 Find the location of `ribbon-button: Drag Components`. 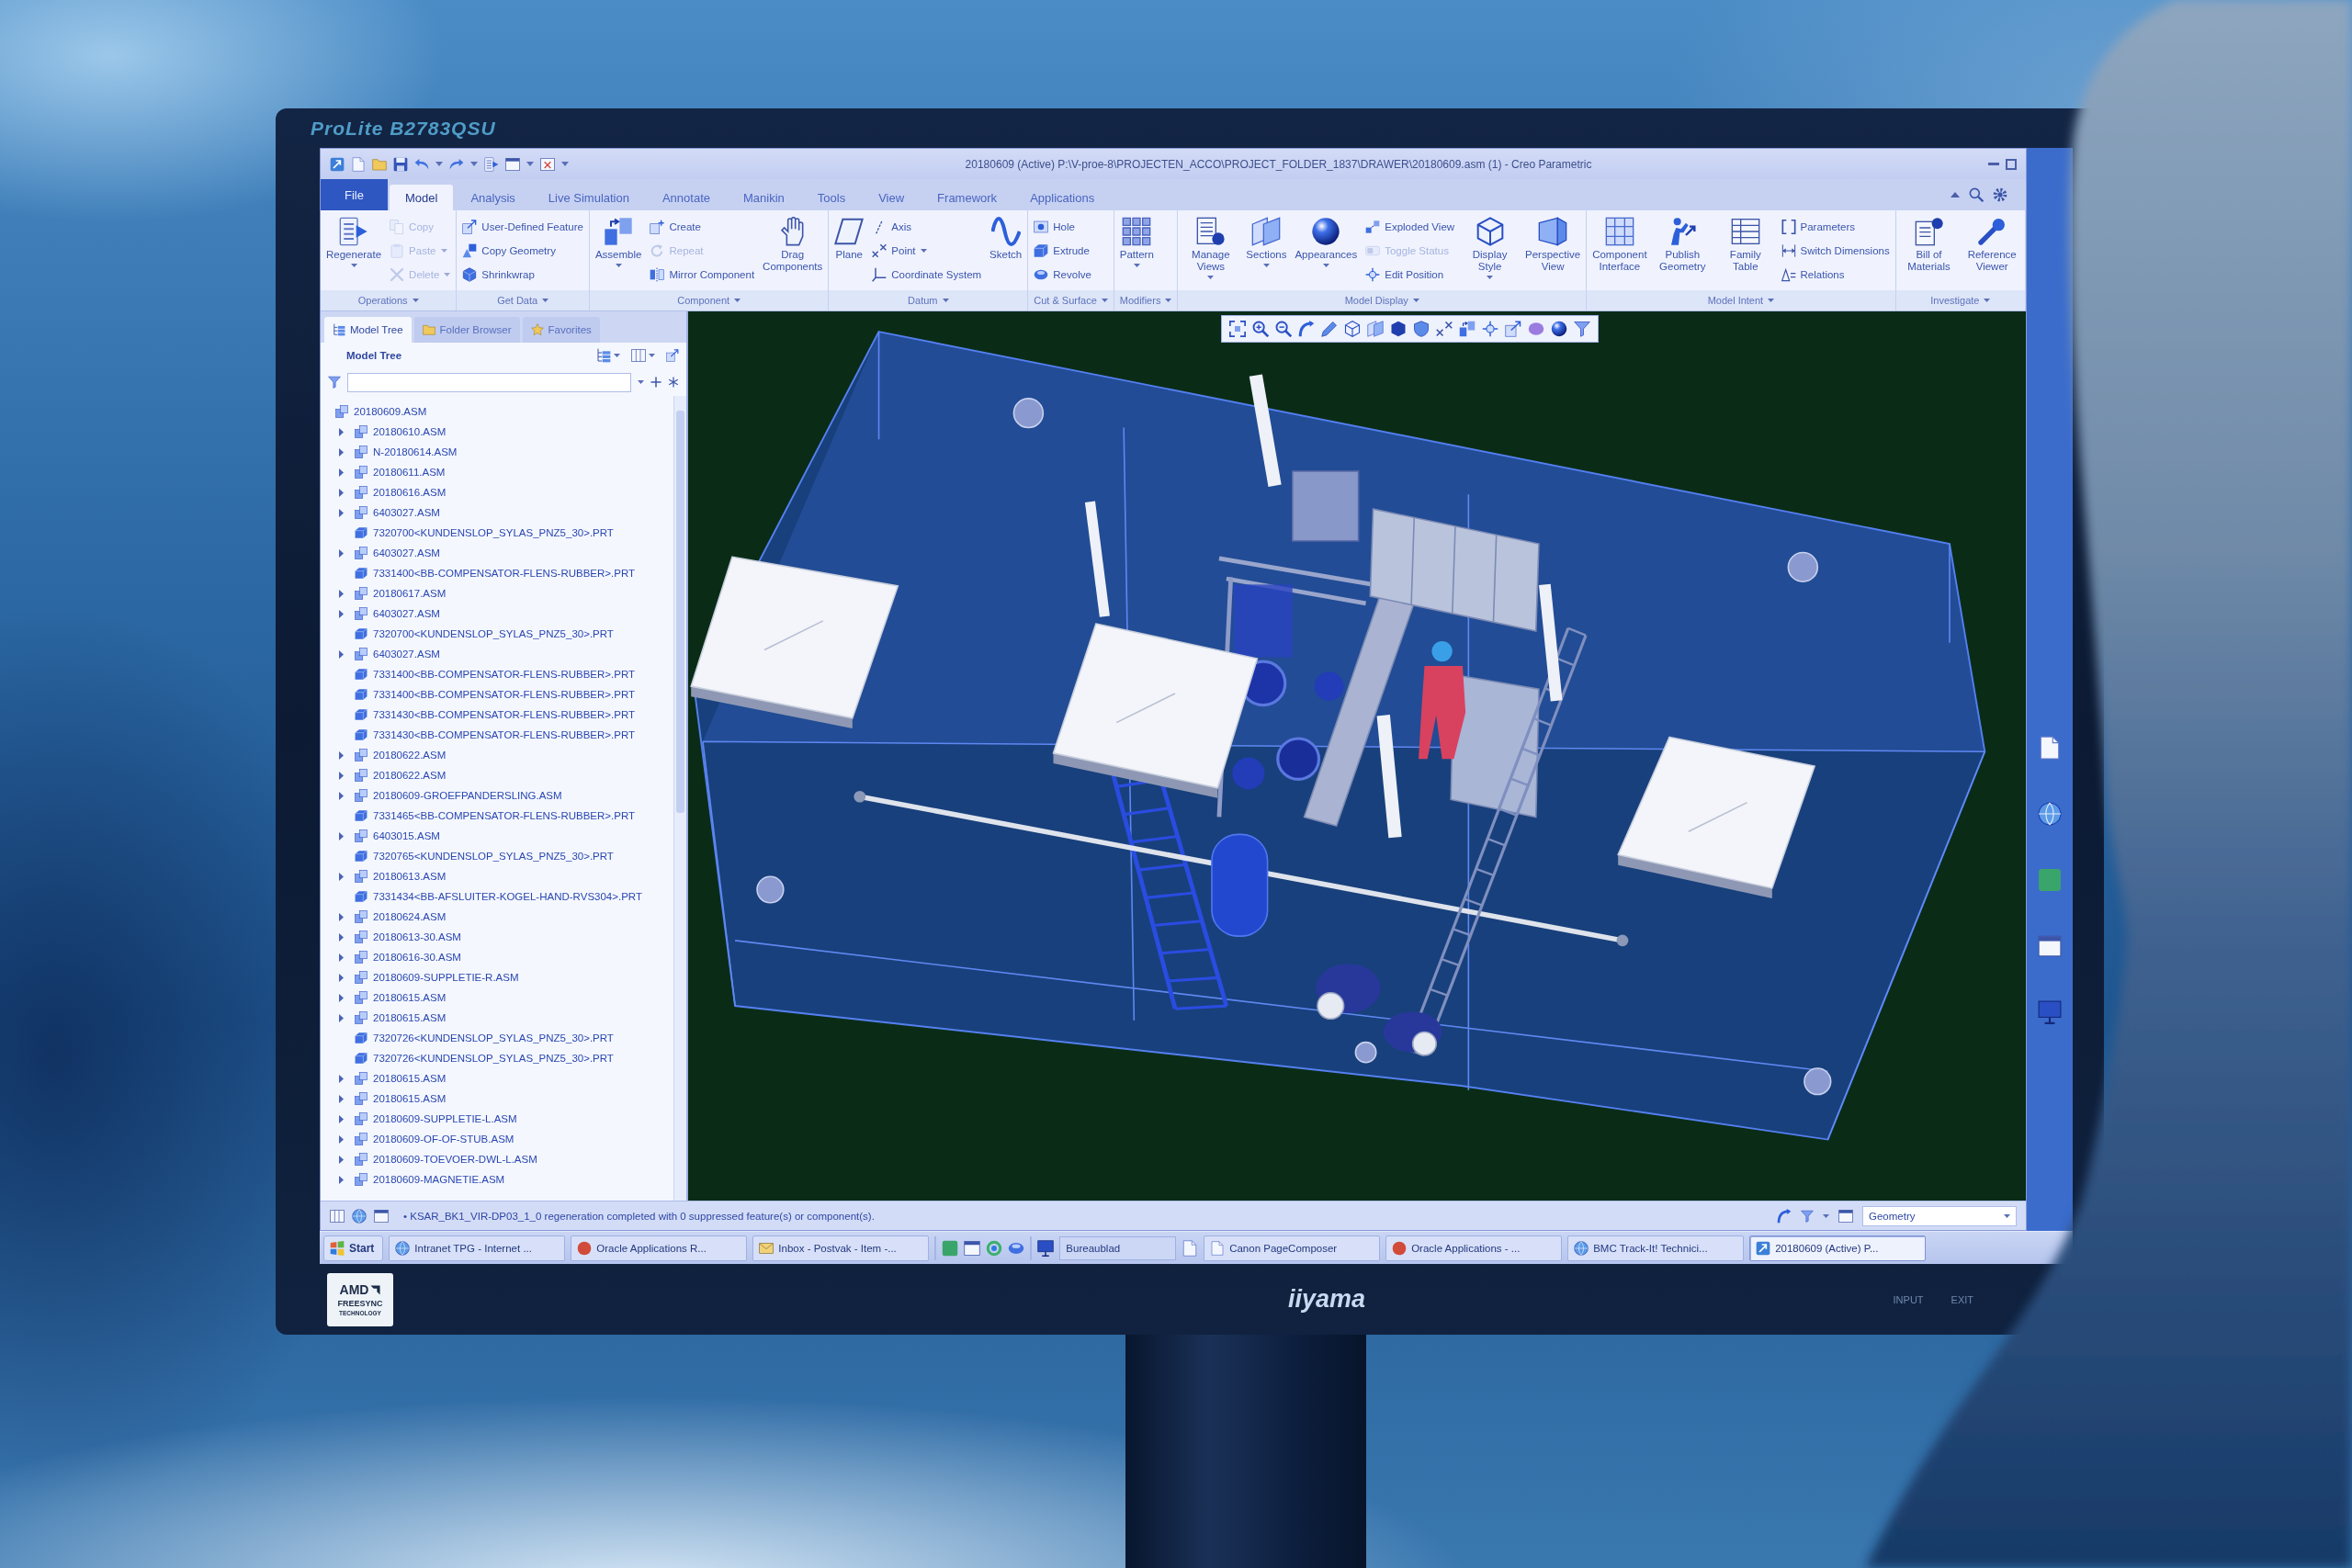

ribbon-button: Drag Components is located at coordinates (793, 245).